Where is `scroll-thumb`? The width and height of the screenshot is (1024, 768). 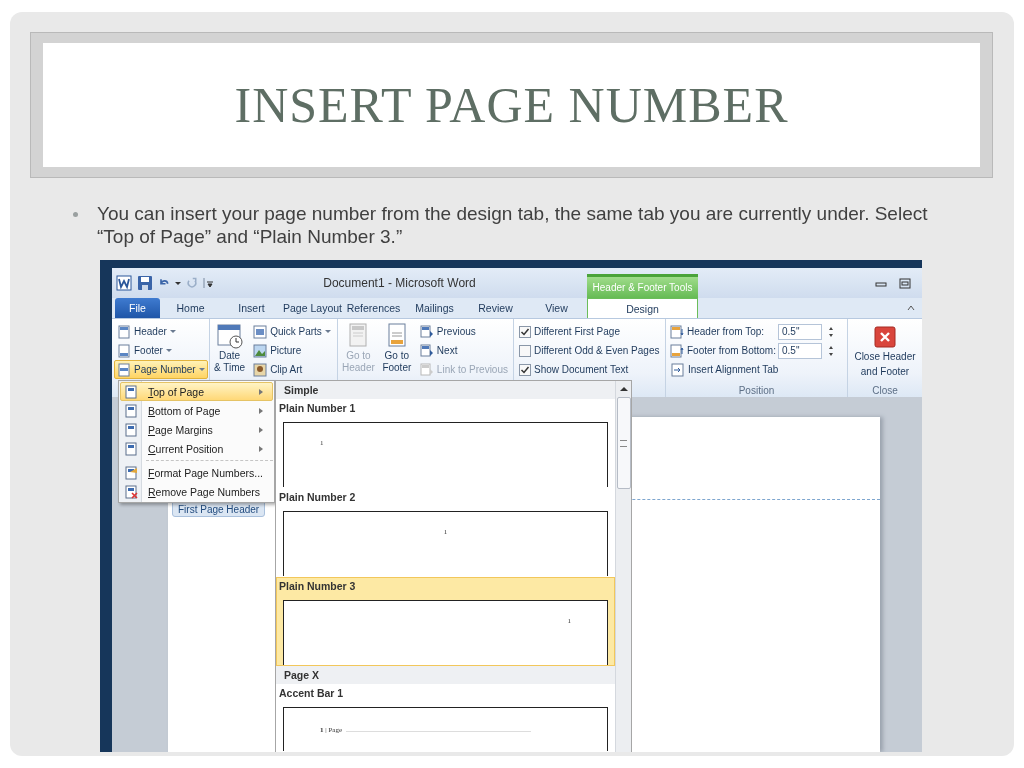
scroll-thumb is located at coordinates (623, 443).